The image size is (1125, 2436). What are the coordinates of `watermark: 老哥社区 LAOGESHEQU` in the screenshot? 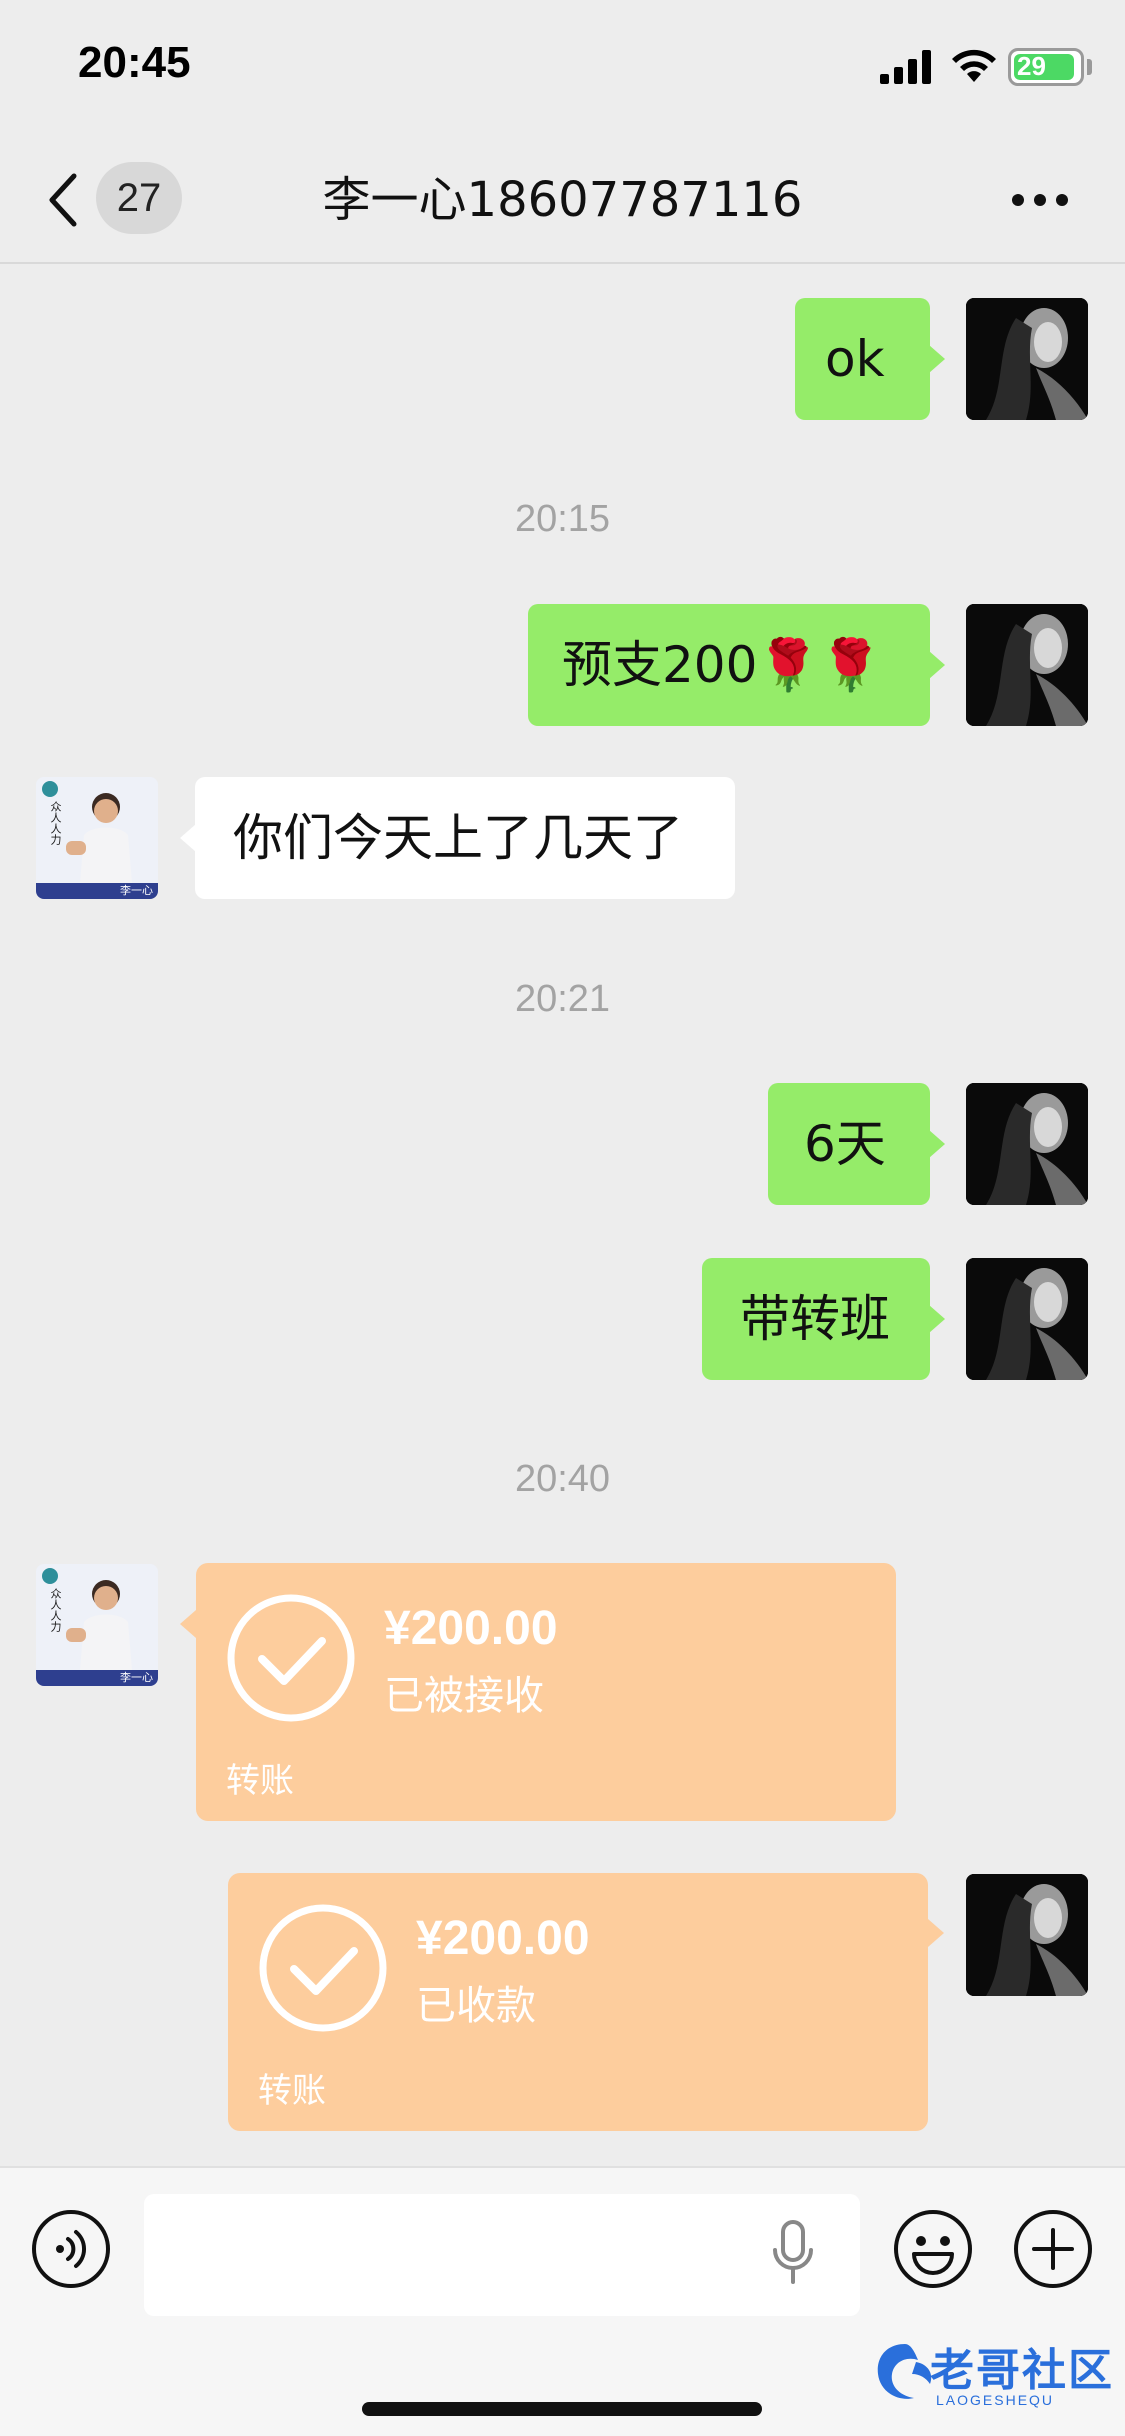 It's located at (995, 2374).